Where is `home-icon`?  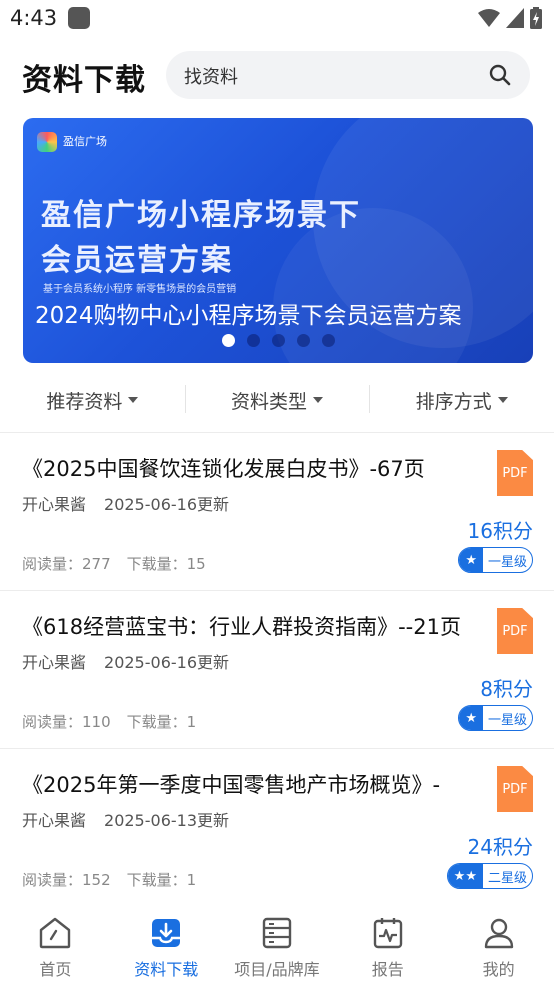 home-icon is located at coordinates (55, 933).